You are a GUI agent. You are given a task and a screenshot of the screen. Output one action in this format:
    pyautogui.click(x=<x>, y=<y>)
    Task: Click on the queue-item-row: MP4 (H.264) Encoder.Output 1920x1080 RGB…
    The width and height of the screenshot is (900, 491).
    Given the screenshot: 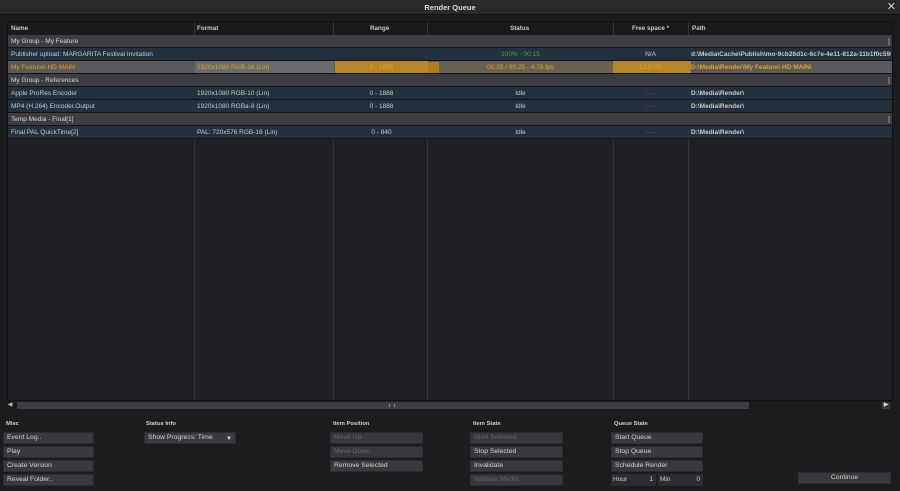 What is the action you would take?
    pyautogui.click(x=450, y=106)
    